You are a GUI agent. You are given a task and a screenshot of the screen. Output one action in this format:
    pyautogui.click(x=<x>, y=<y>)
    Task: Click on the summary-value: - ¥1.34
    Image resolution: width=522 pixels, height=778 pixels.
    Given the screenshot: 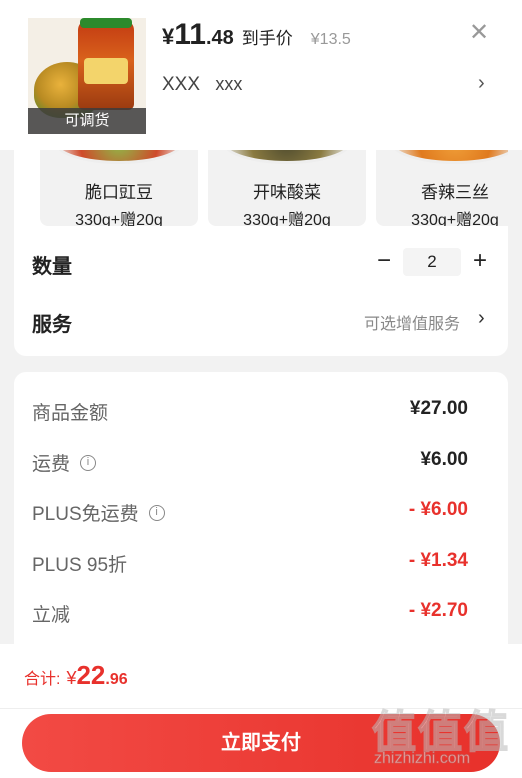 What is the action you would take?
    pyautogui.click(x=438, y=560)
    